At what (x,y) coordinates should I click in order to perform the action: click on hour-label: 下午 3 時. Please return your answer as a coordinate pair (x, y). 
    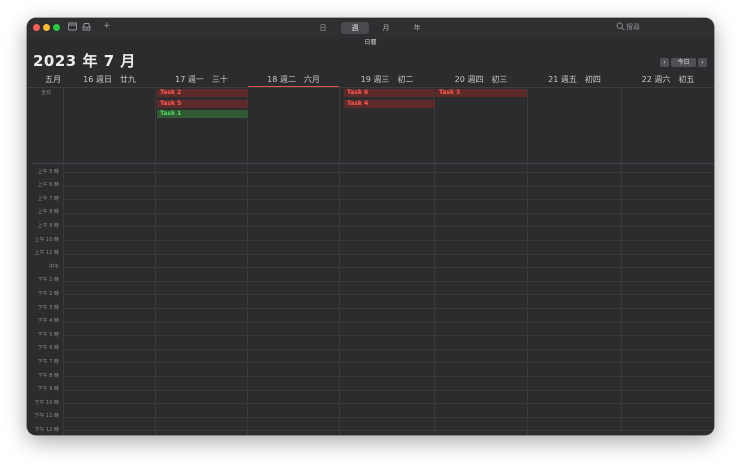
    Looking at the image, I should click on (48, 307).